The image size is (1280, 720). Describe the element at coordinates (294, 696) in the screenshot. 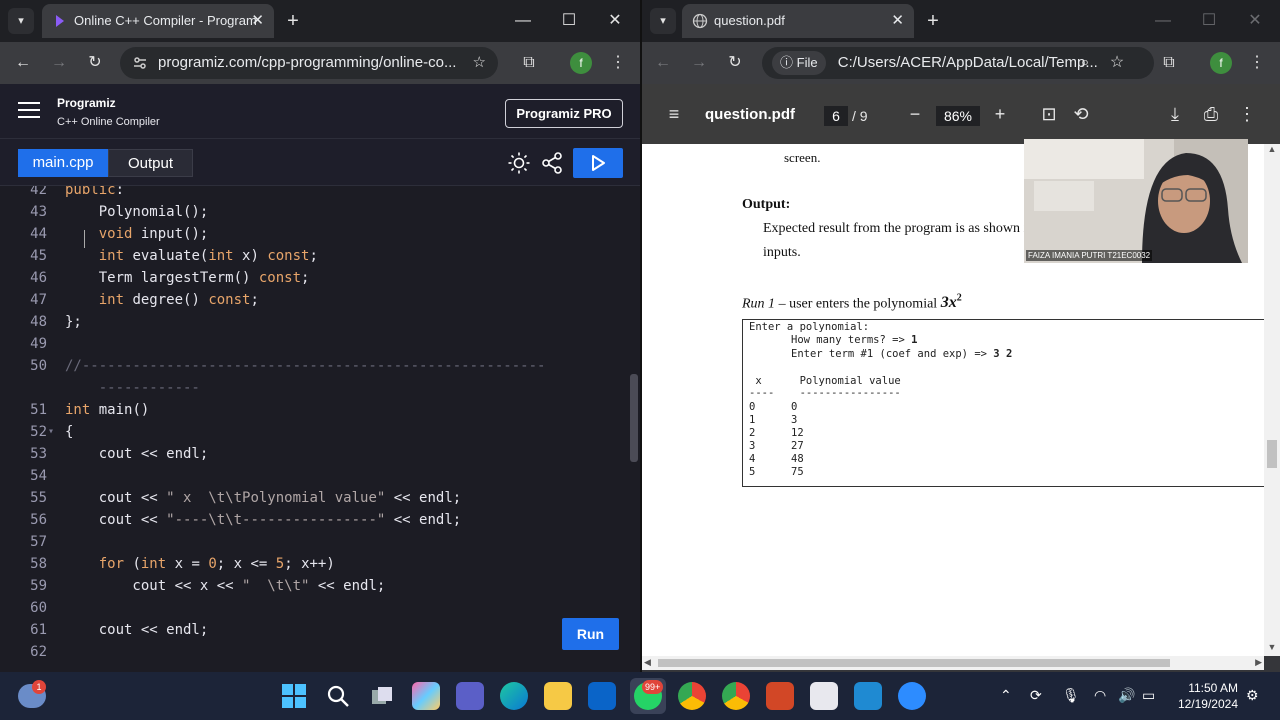

I see `windows-start-icon` at that location.